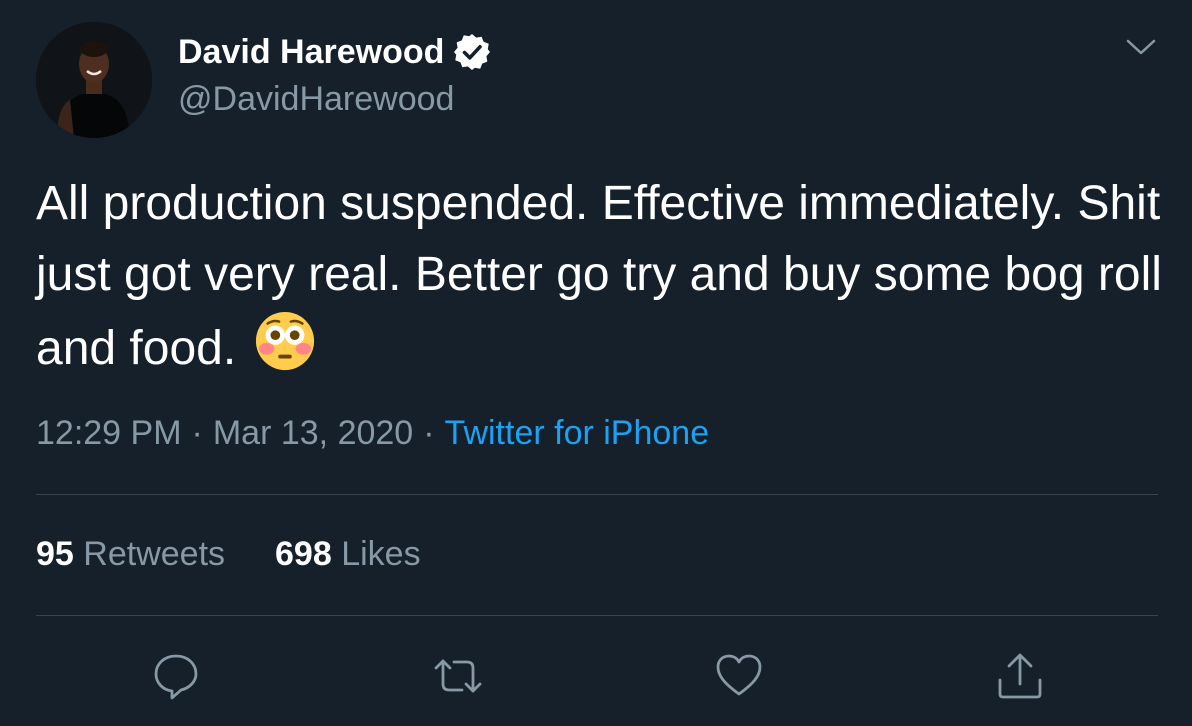 Image resolution: width=1192 pixels, height=726 pixels. I want to click on flushed-face-emoji-icon, so click(284, 341).